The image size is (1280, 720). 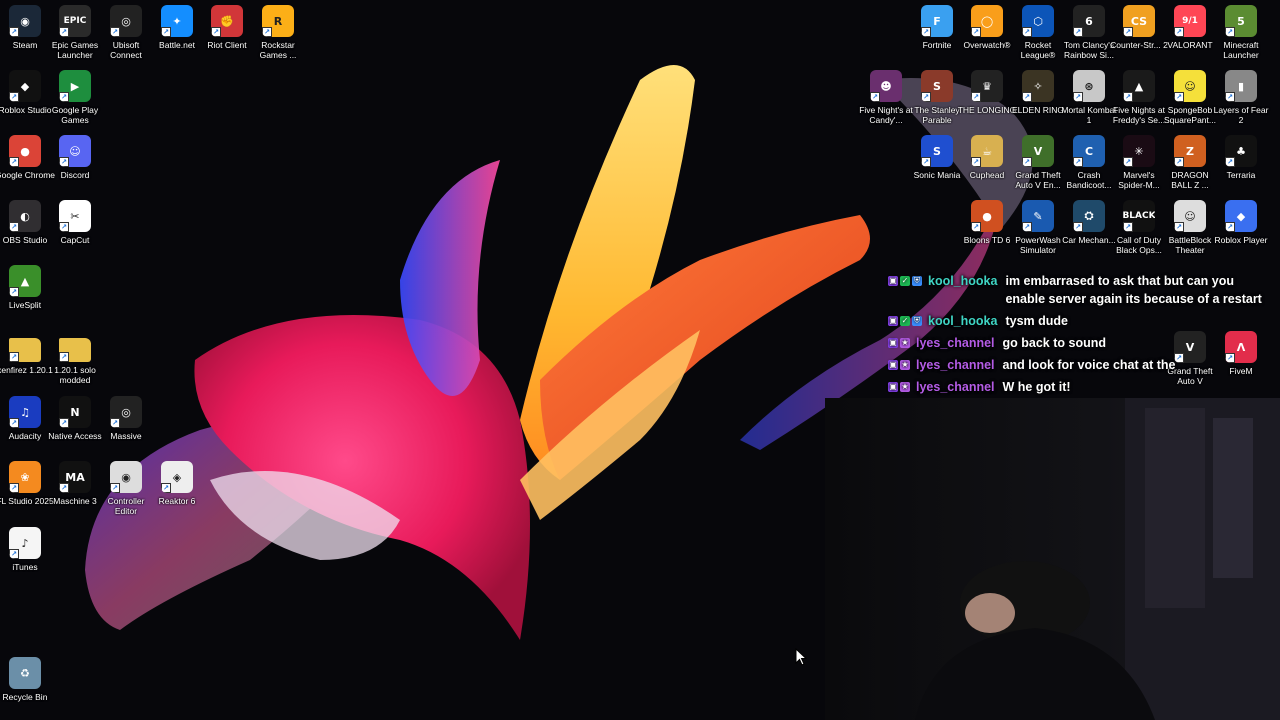 I want to click on desktop-shortcut-native: N ↗ Native Access, so click(x=75, y=418).